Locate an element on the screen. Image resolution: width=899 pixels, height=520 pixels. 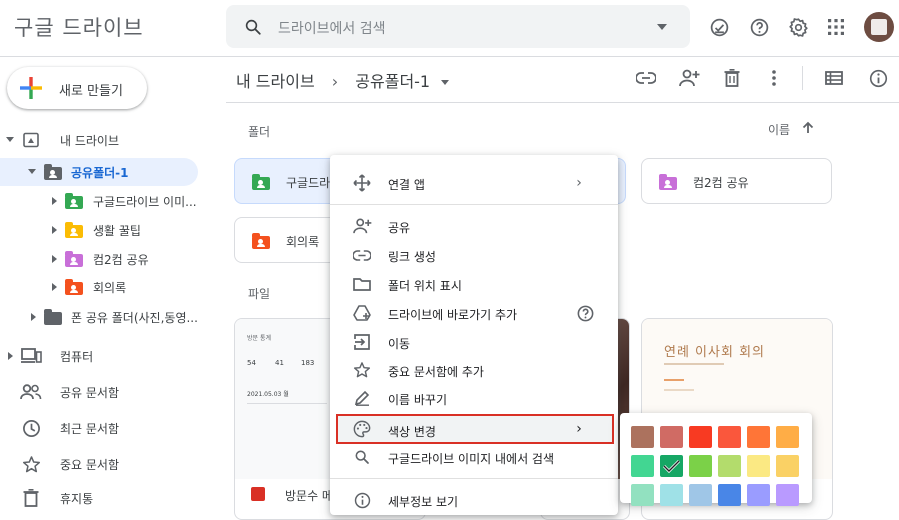
get-link-icon is located at coordinates (646, 78).